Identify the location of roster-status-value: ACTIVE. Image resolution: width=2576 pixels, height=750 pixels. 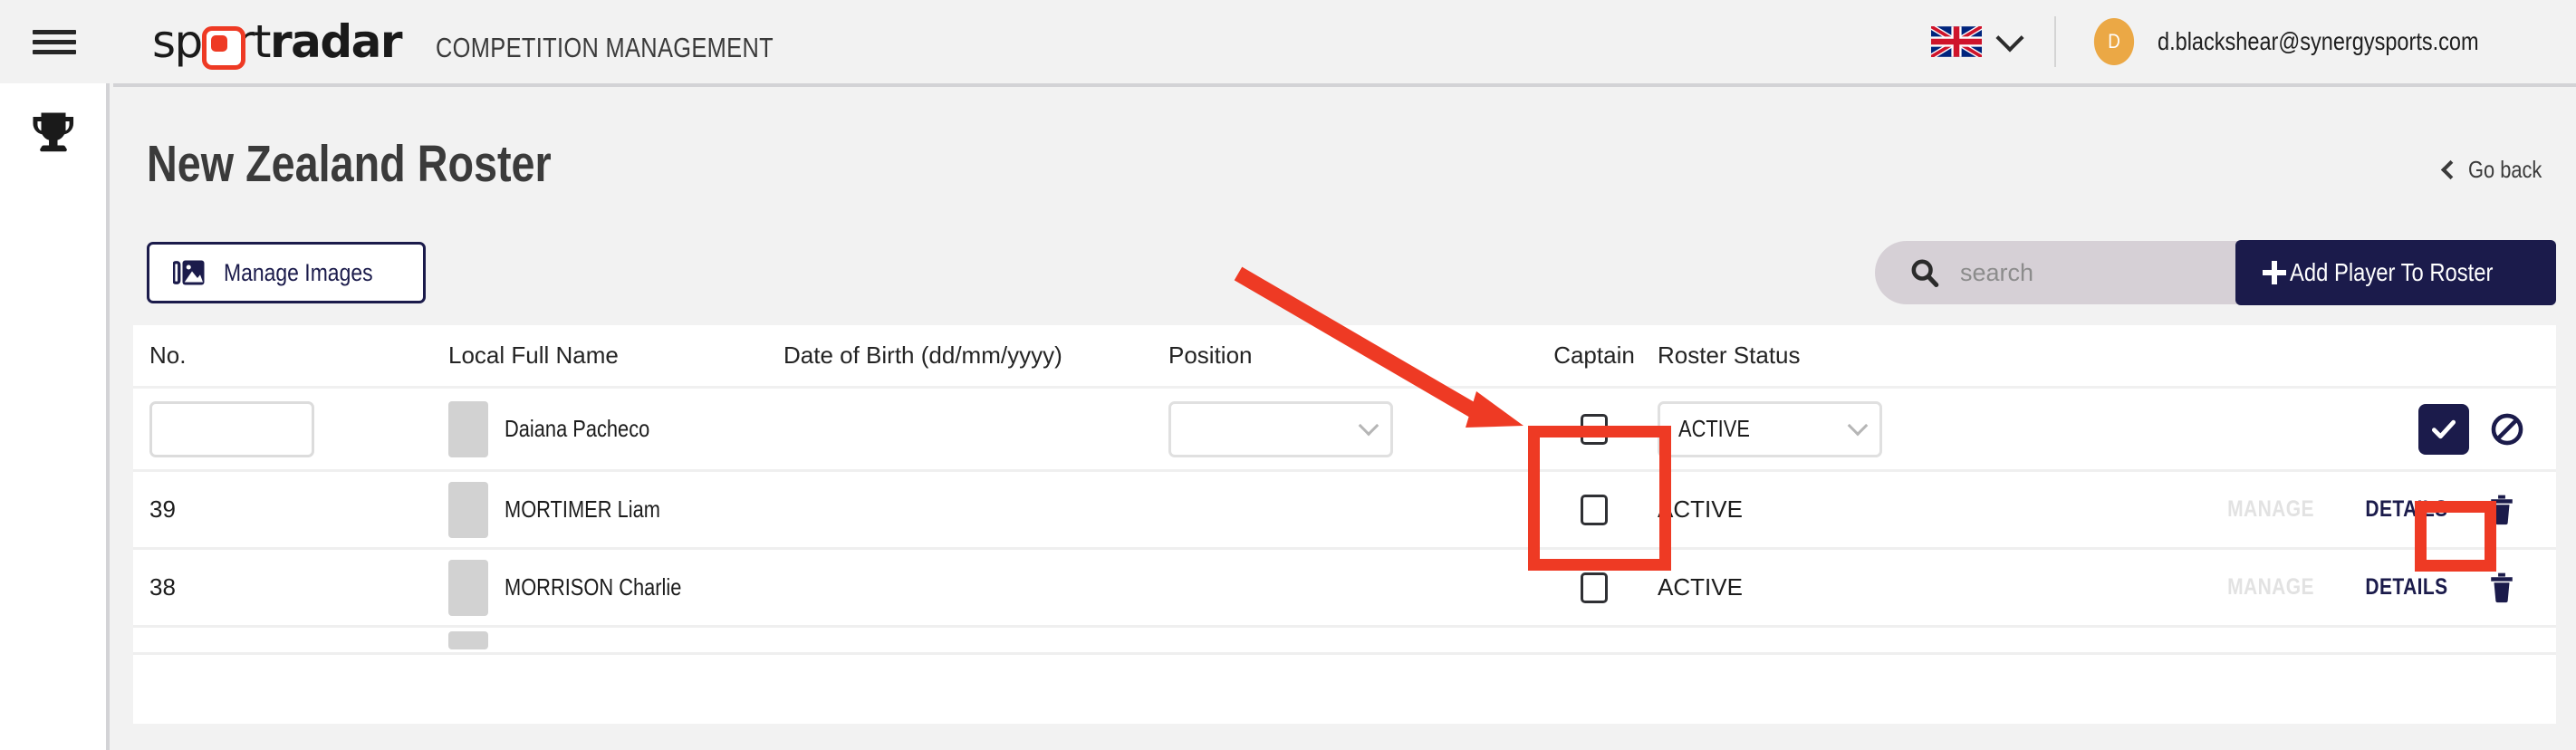
(1714, 429).